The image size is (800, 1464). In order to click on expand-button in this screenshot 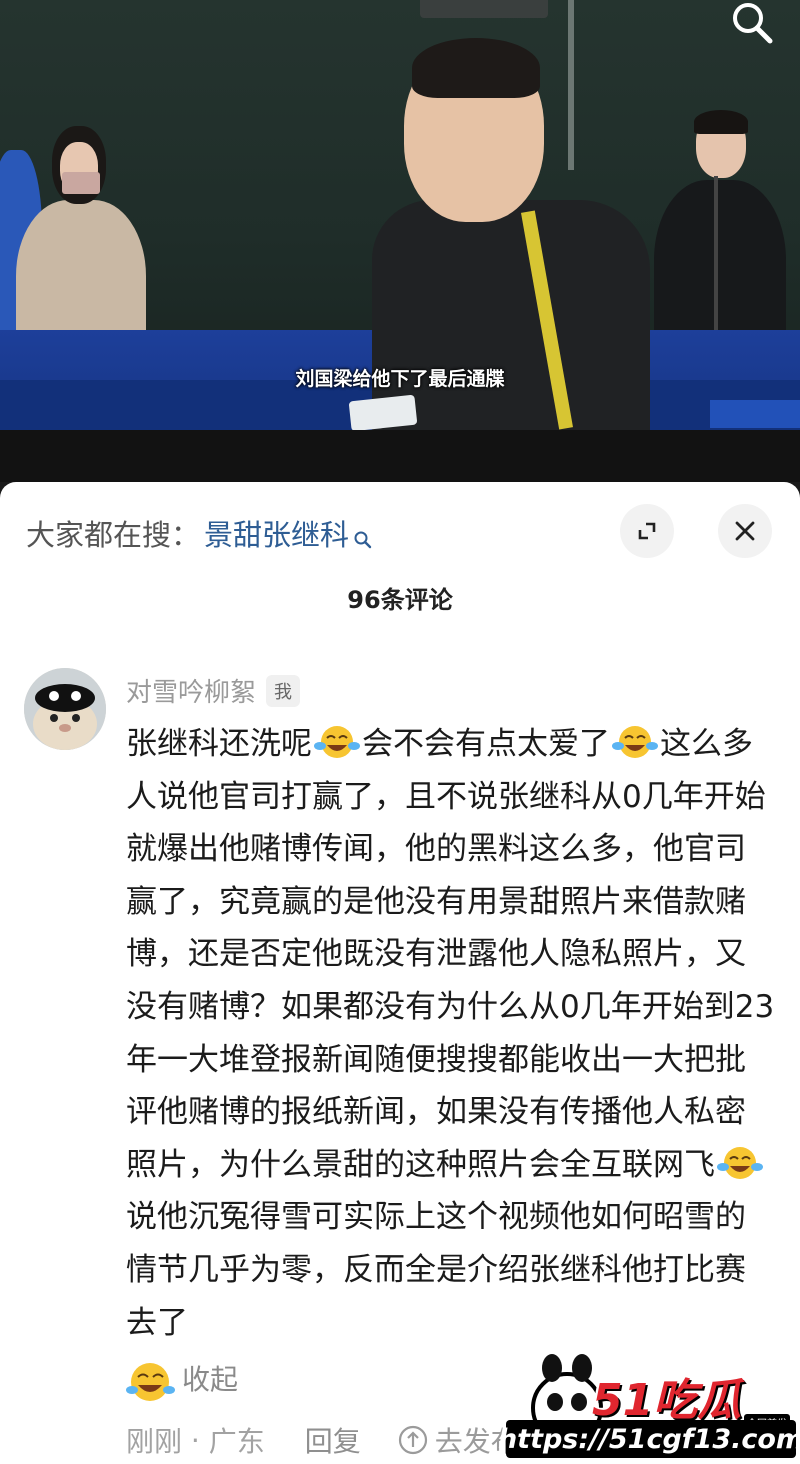, I will do `click(647, 531)`.